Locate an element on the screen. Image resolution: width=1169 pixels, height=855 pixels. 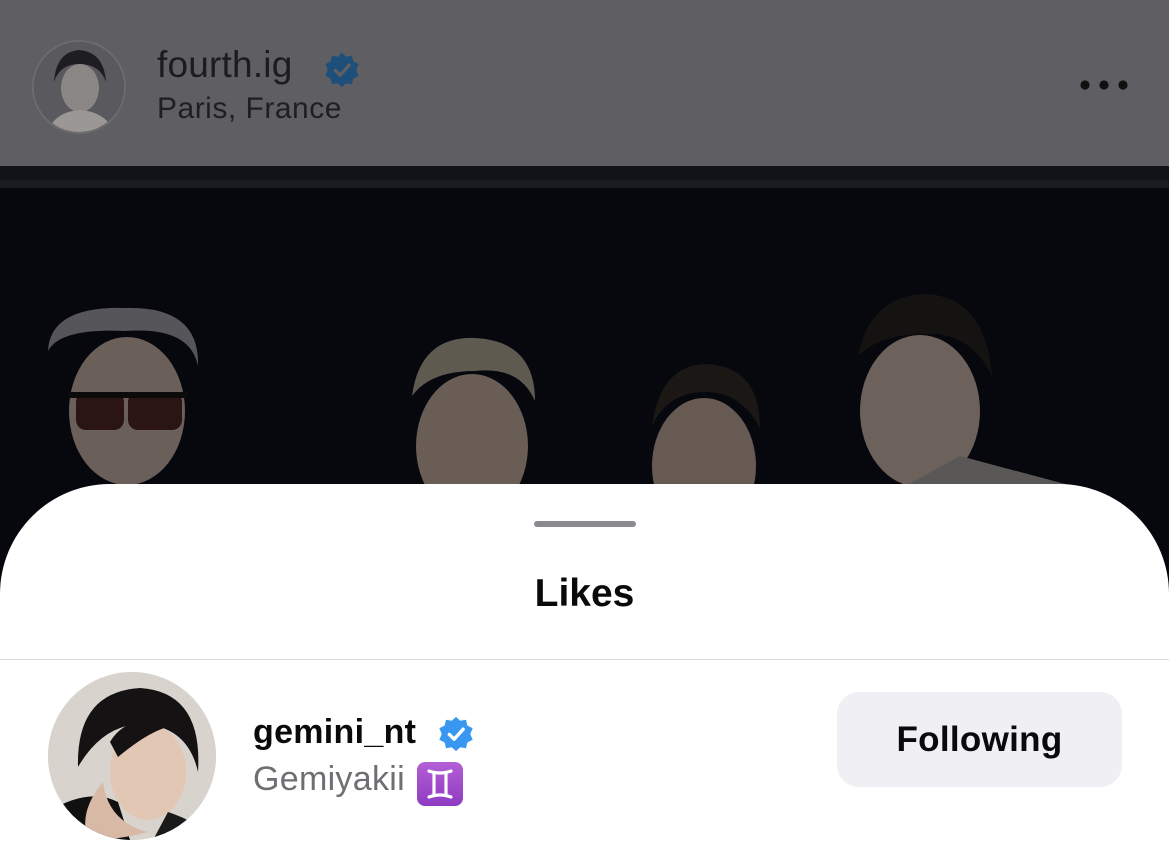
more-horizontal-icon is located at coordinates (1104, 85).